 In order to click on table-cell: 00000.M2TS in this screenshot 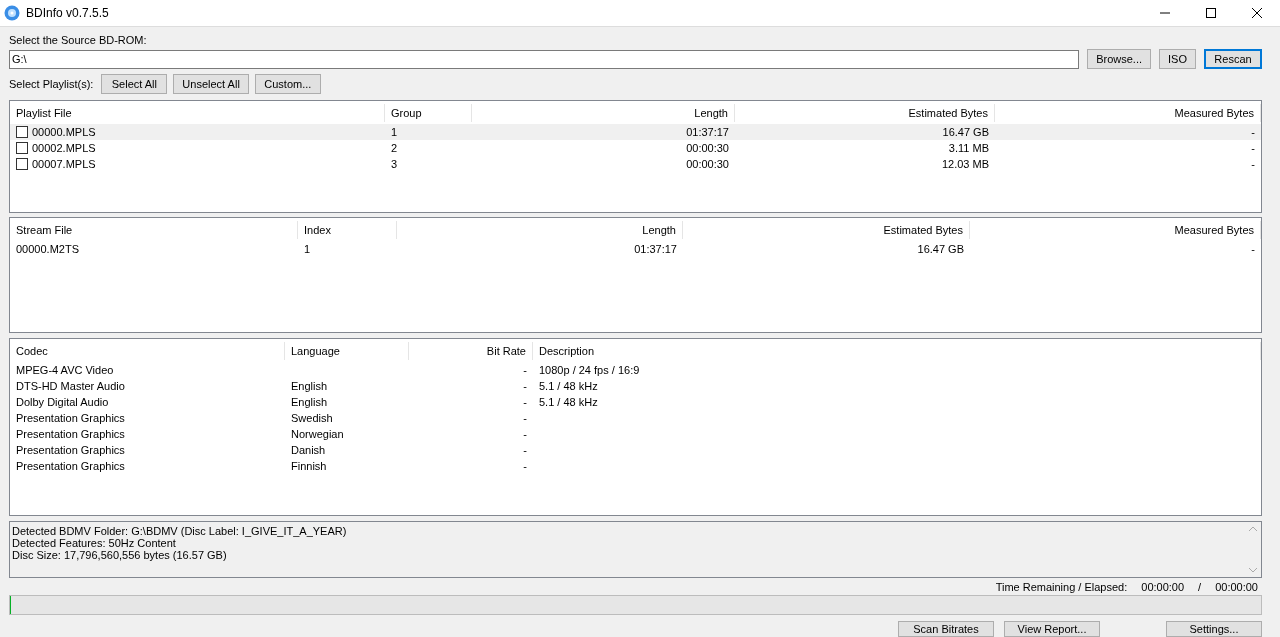, I will do `click(47, 249)`.